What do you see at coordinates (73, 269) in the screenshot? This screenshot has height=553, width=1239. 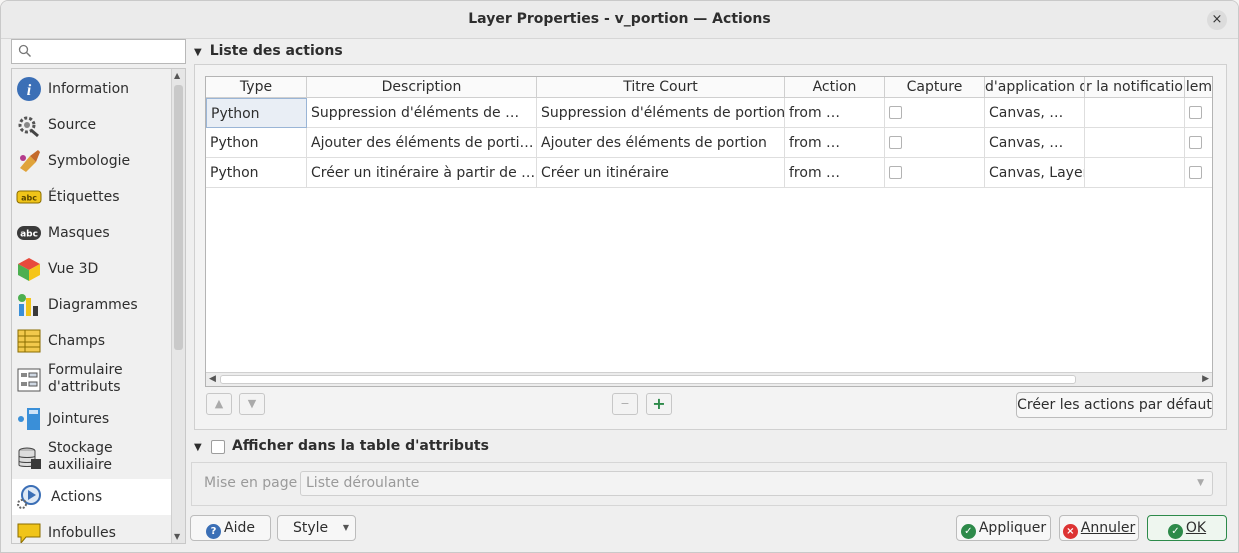 I see `sidebar-item-label: Vue 3D` at bounding box center [73, 269].